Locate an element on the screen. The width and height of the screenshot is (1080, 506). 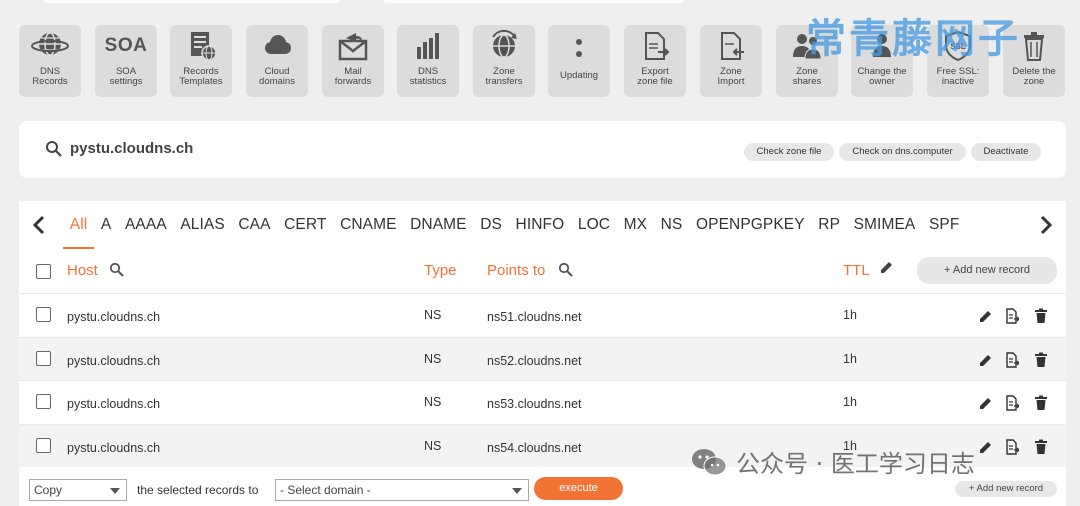
tool-mail-forwards: Mail forwards is located at coordinates (353, 61).